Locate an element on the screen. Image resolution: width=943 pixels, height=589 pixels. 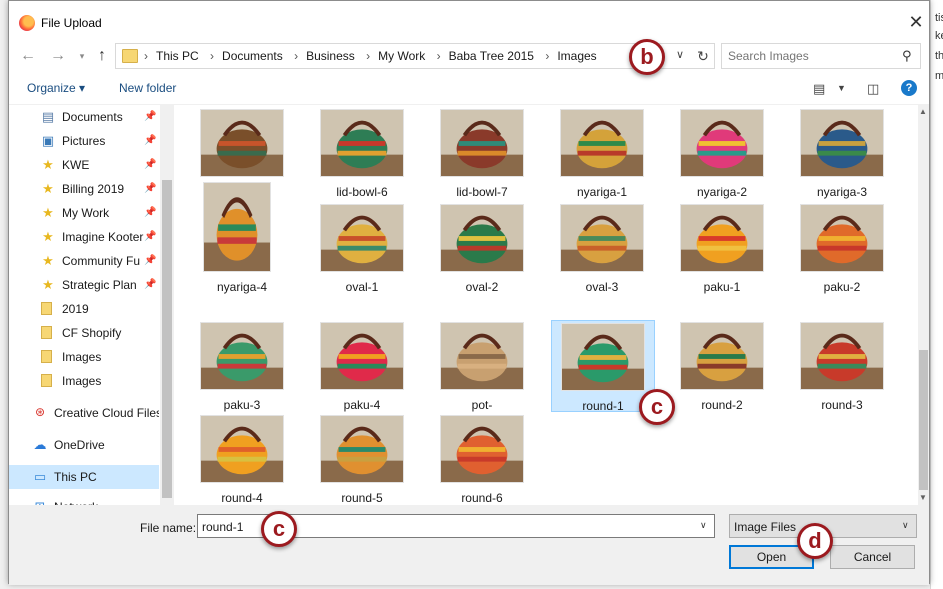
callout-c-filename: c is located at coordinates (279, 529).